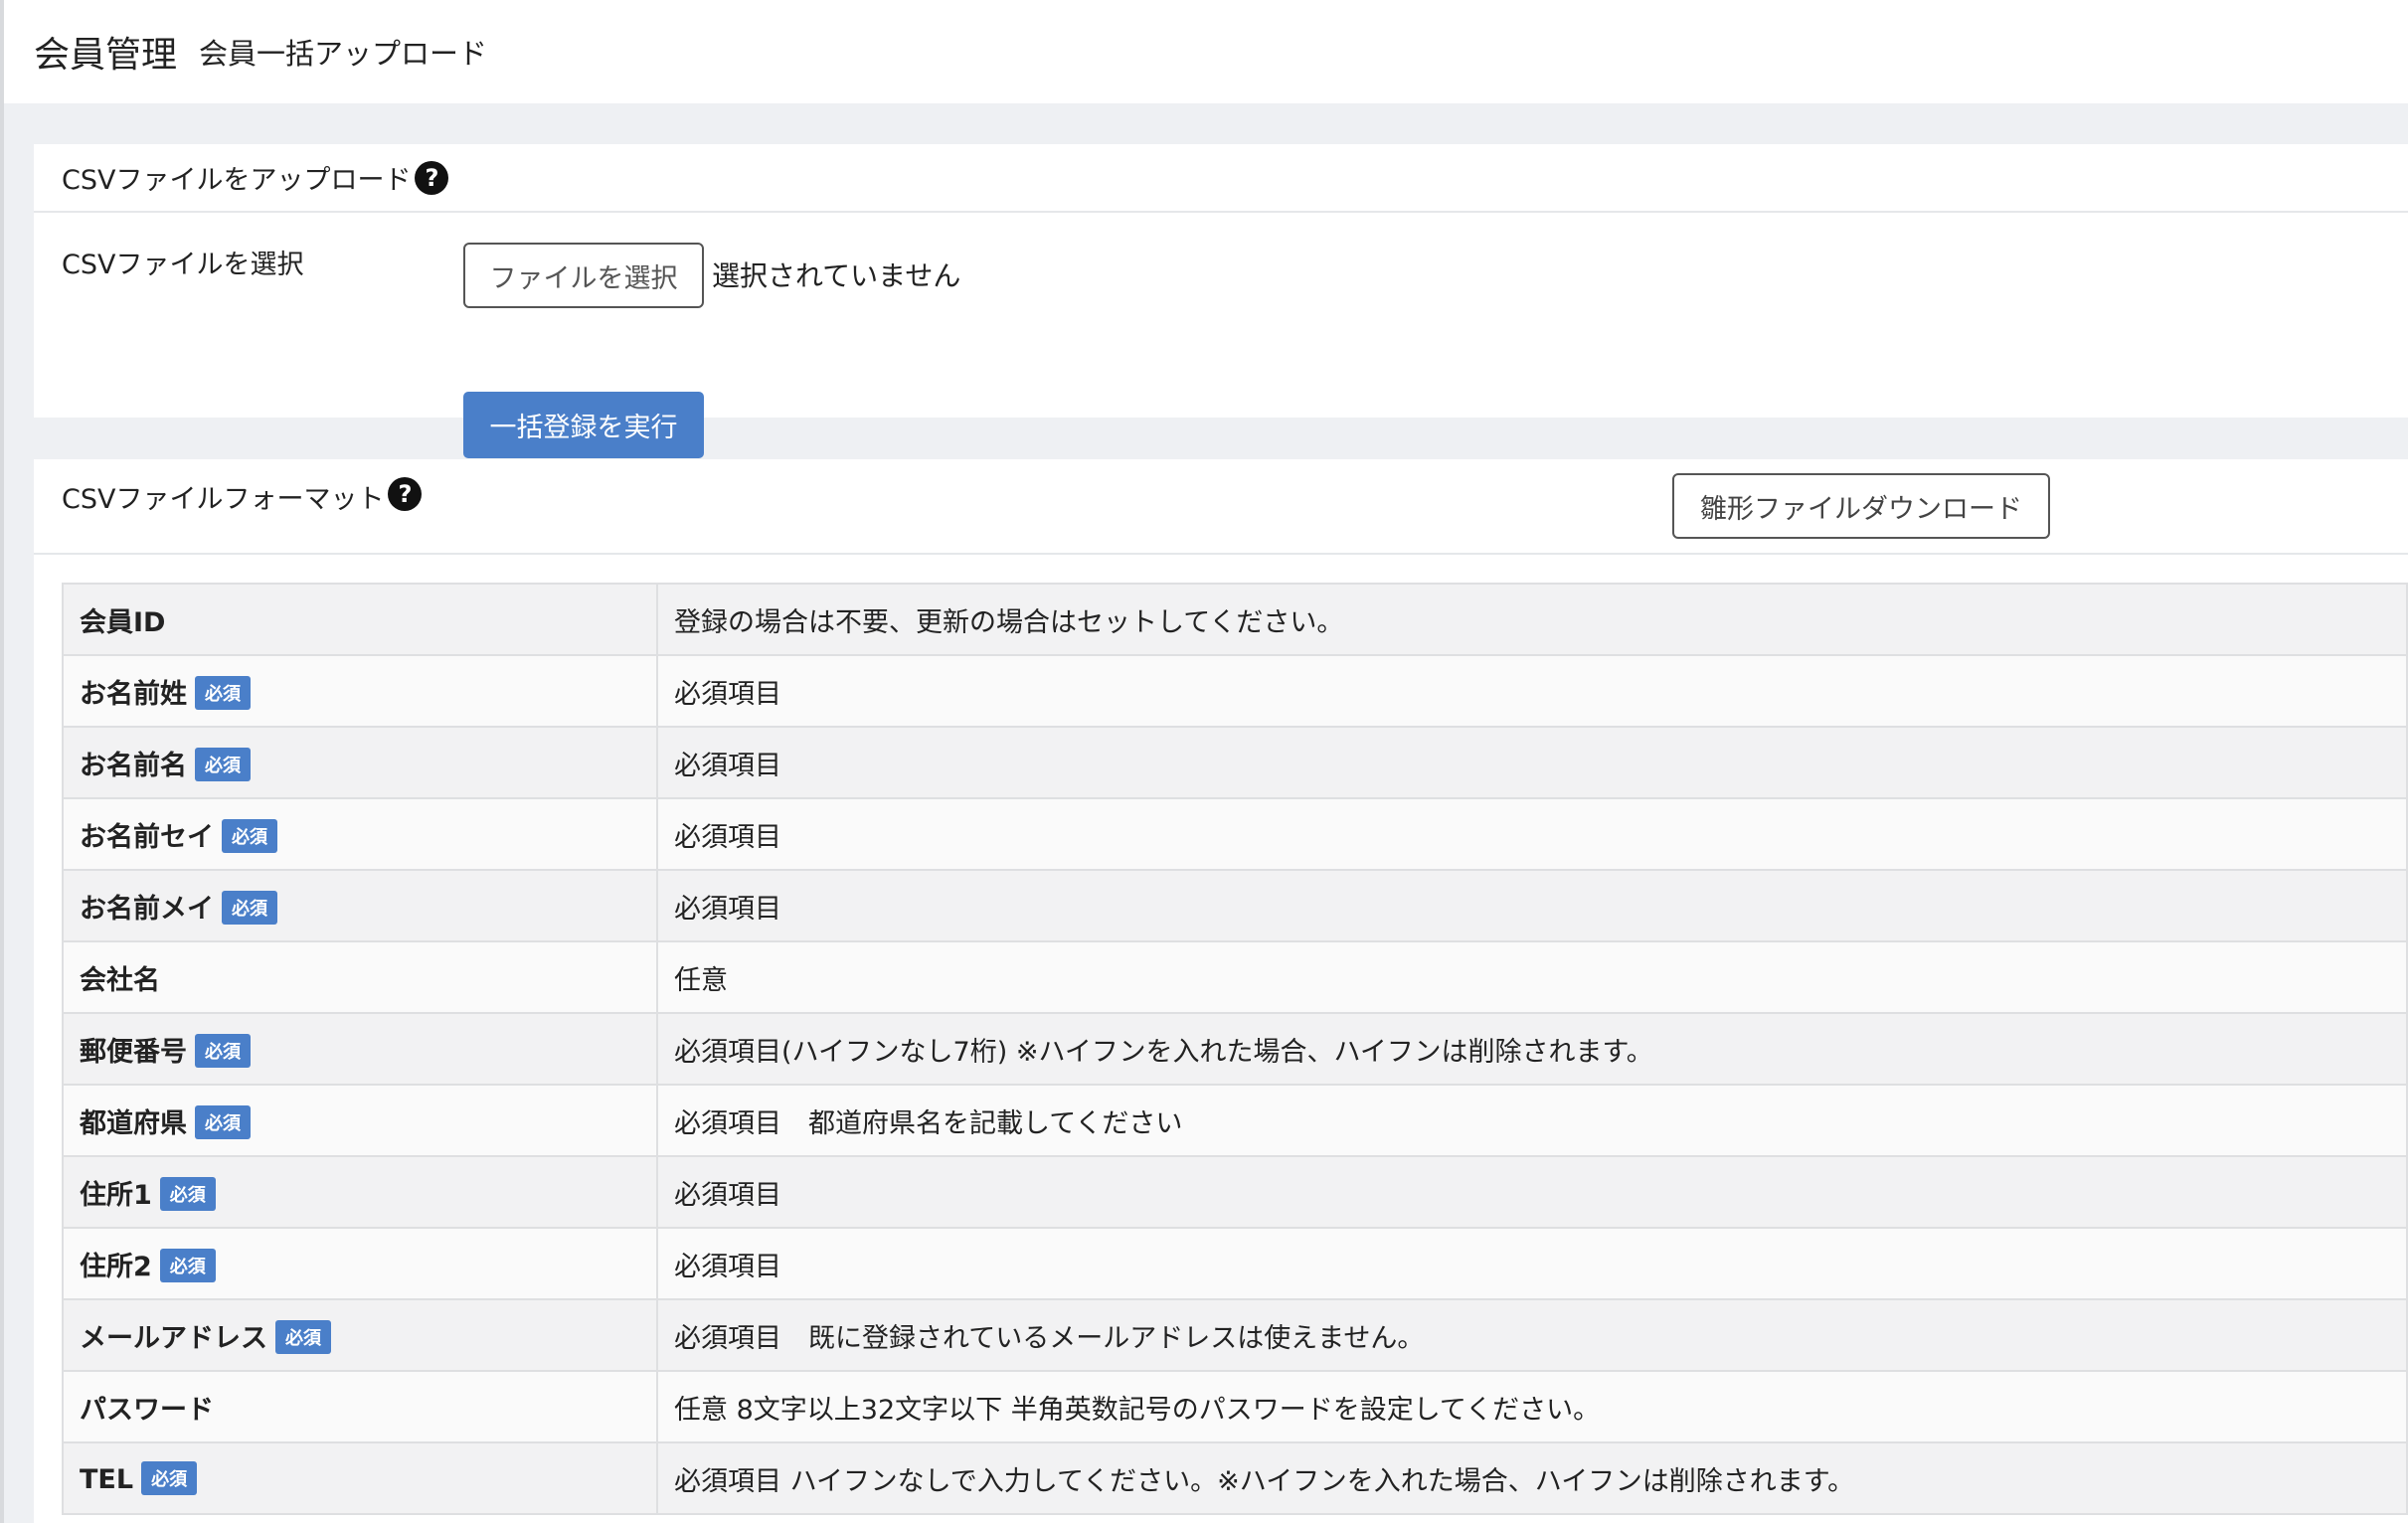 This screenshot has height=1523, width=2408. I want to click on upload-card-title: CSVファイルをアップロード, so click(237, 180).